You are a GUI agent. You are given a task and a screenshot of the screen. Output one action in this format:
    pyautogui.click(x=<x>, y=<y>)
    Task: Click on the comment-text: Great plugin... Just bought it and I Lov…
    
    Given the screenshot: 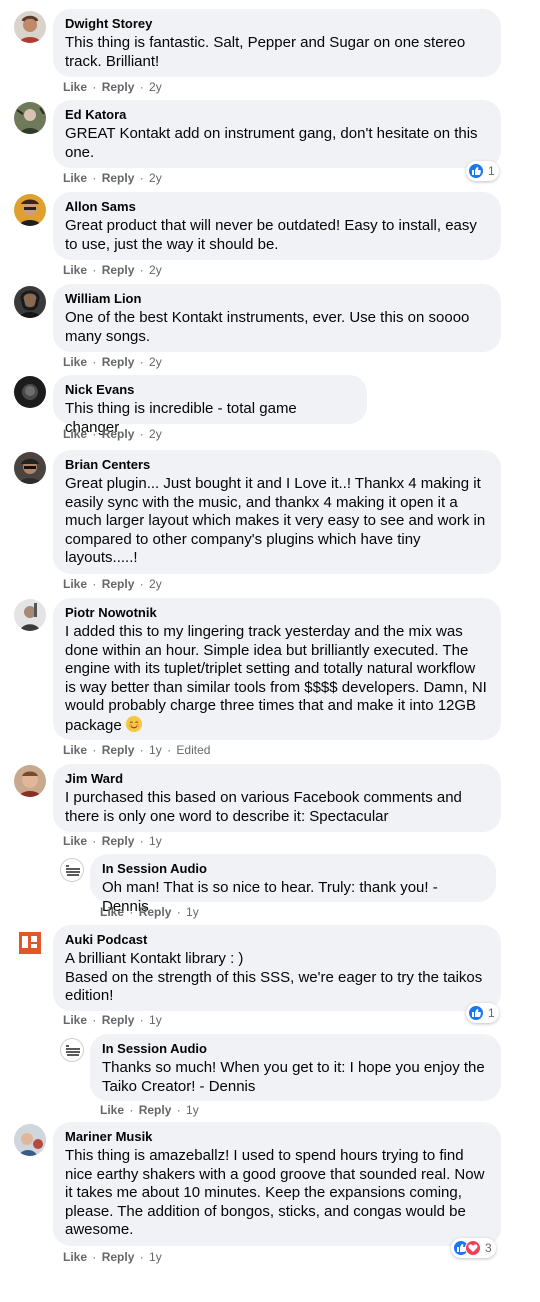 What is the action you would take?
    pyautogui.click(x=275, y=520)
    